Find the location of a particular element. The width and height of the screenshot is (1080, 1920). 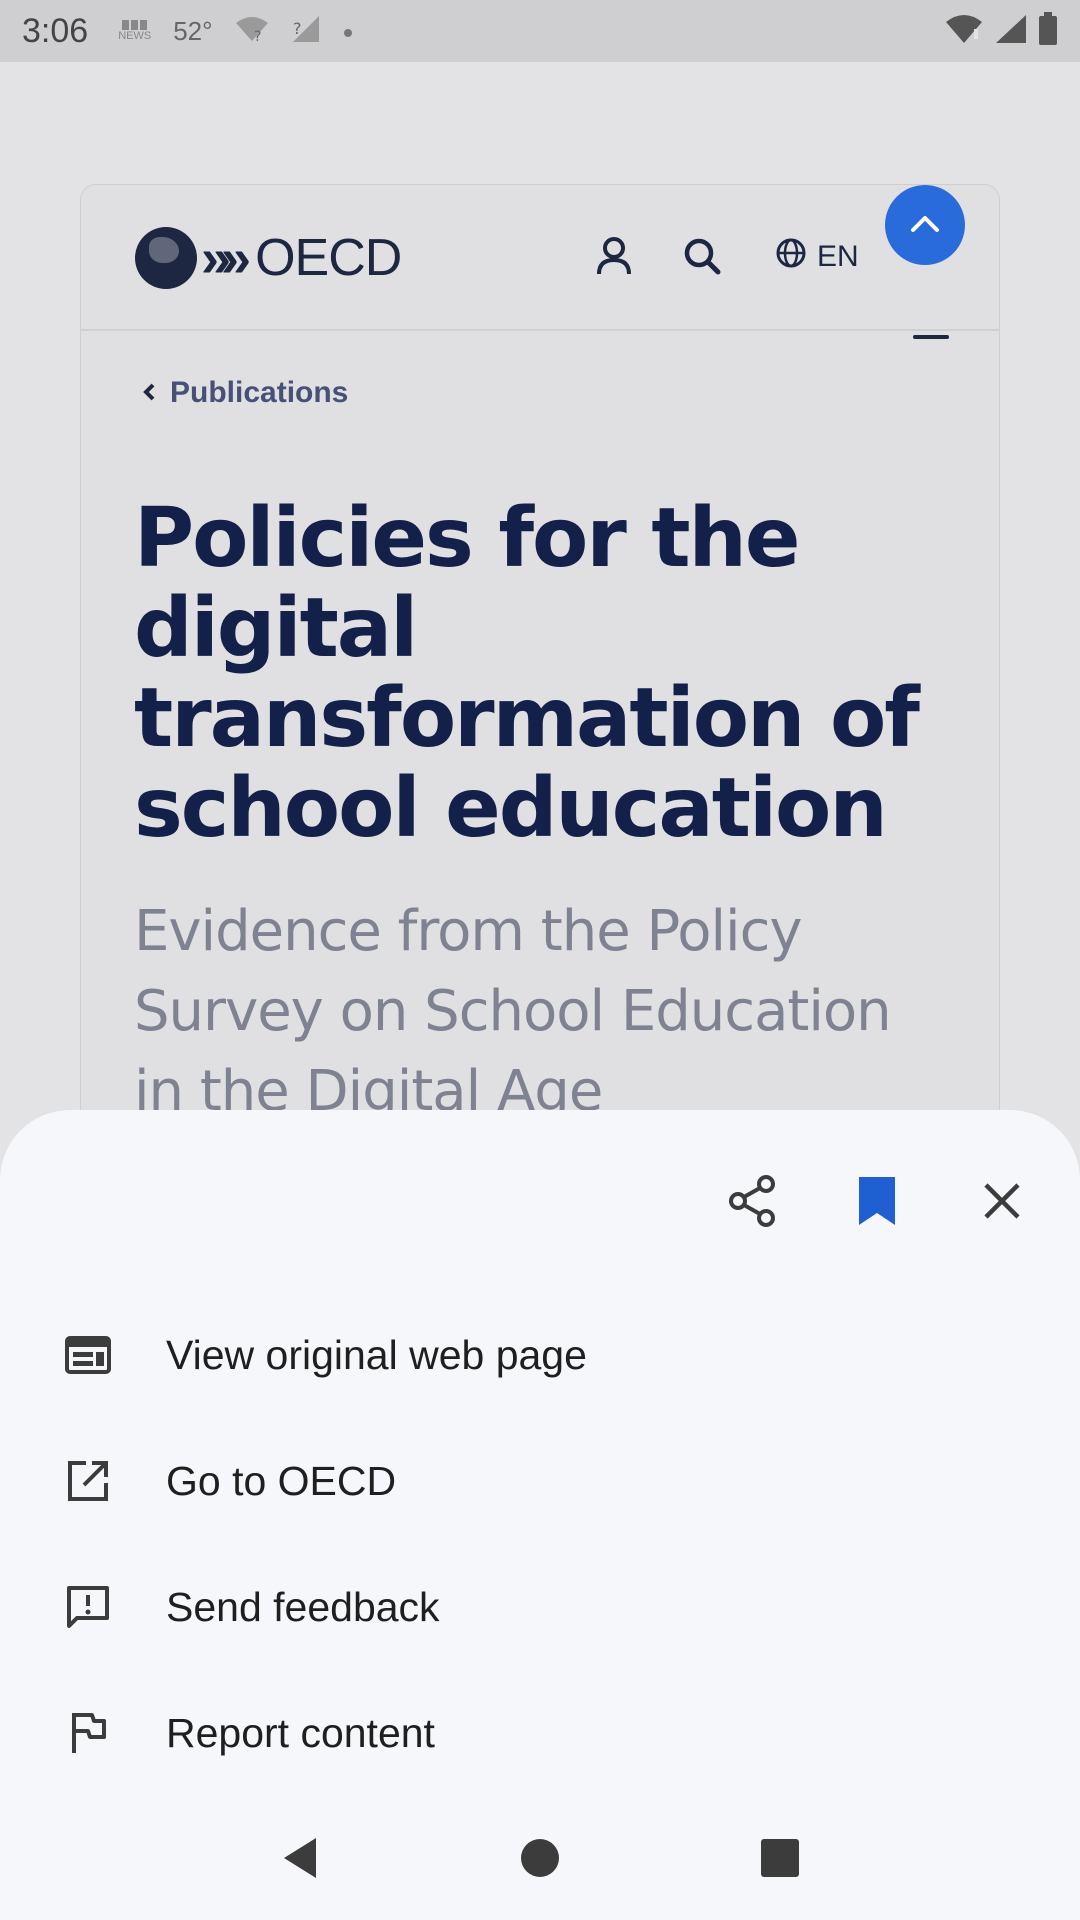

status-bar: 3:06 NEWS 52° ? ? is located at coordinates (540, 31).